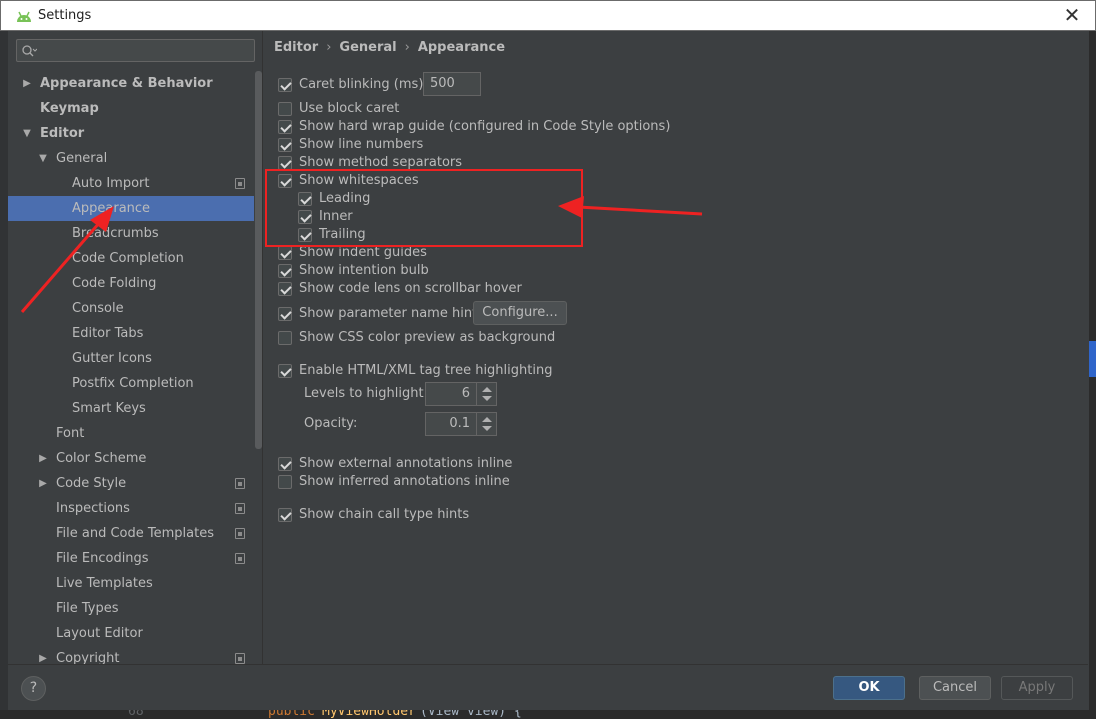  What do you see at coordinates (87, 608) in the screenshot?
I see `sidebar-item-label: File Types` at bounding box center [87, 608].